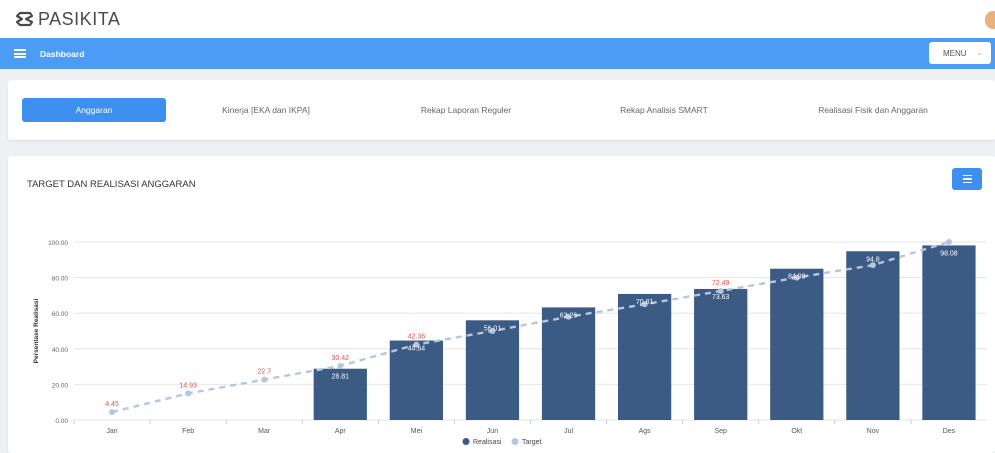 Image resolution: width=995 pixels, height=453 pixels. I want to click on x-tick-label: Jan, so click(111, 431).